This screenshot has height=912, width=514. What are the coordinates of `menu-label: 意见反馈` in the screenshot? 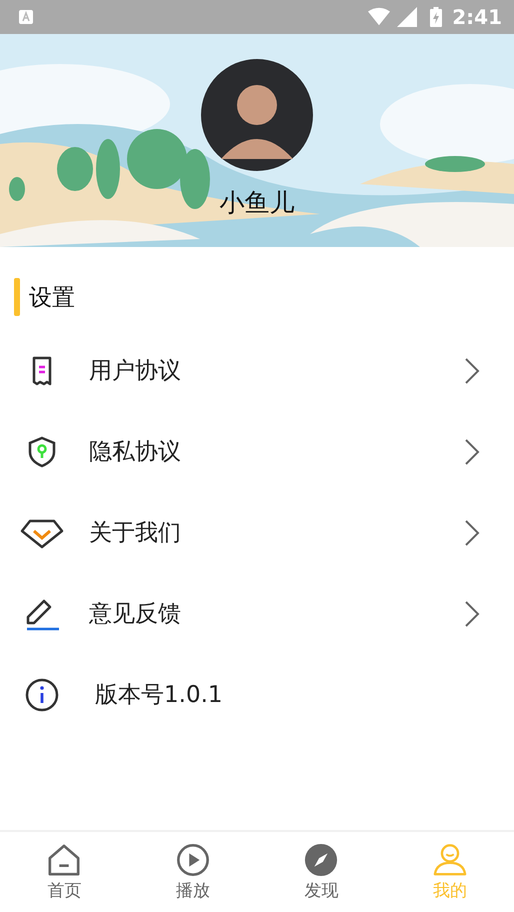 It's located at (135, 614).